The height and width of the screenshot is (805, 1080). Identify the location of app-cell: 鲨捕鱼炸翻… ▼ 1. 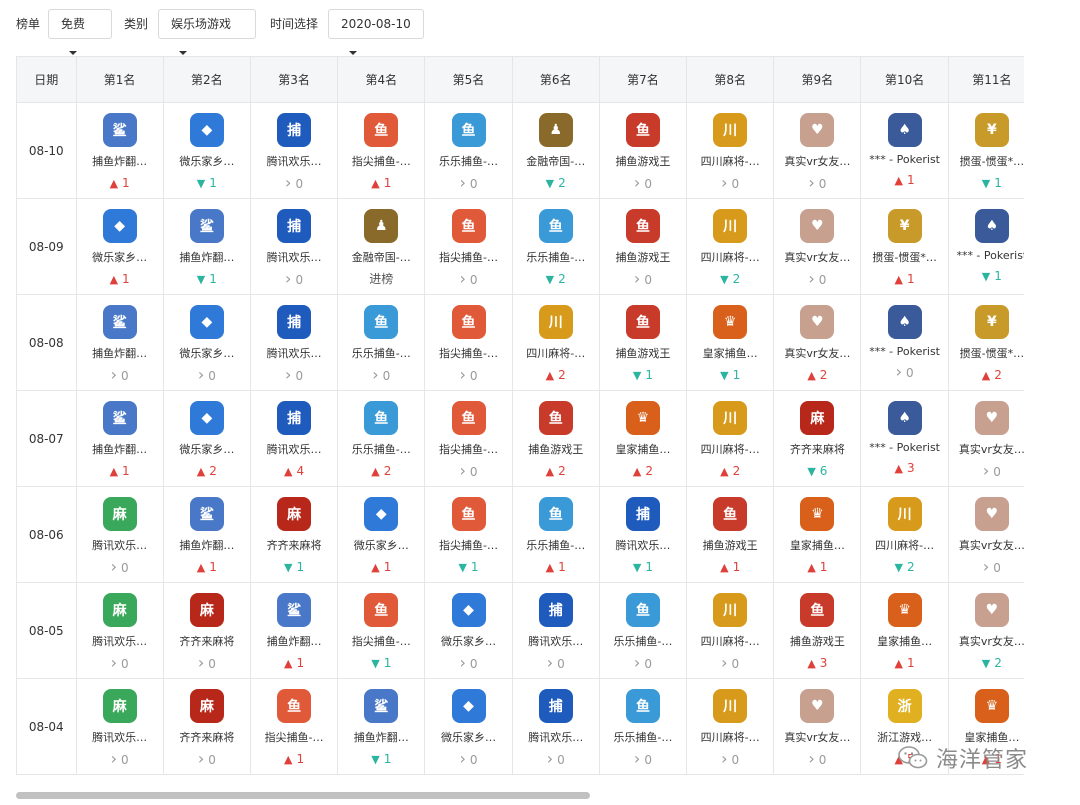
(381, 726).